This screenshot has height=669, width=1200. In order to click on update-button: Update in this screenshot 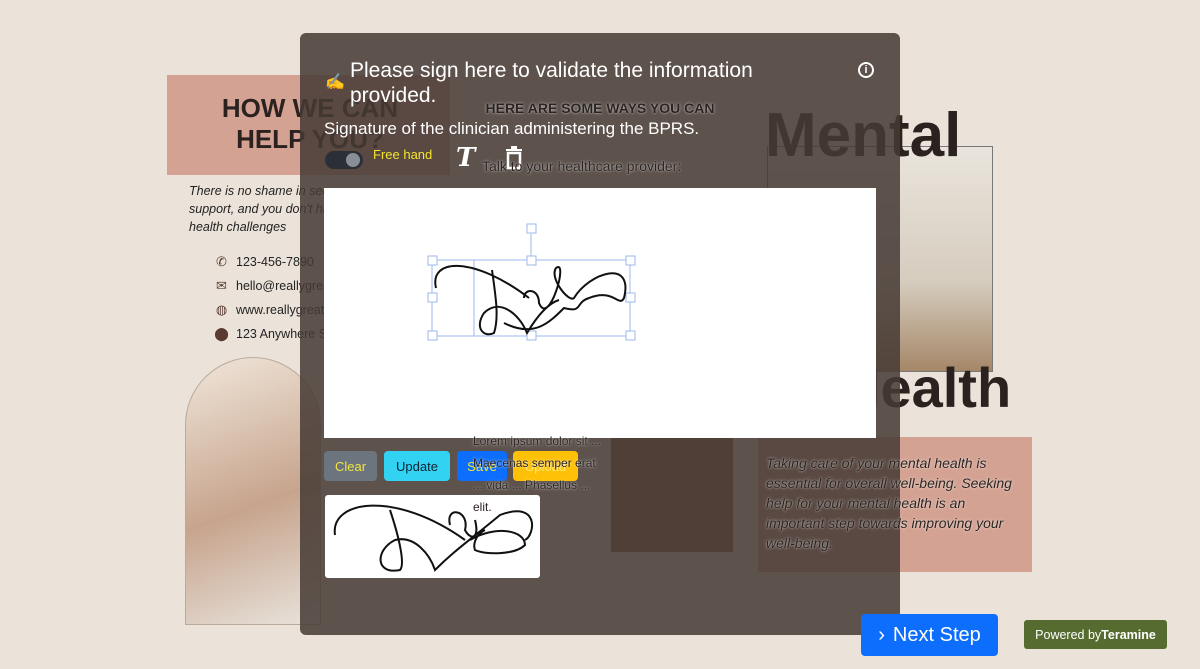, I will do `click(417, 466)`.